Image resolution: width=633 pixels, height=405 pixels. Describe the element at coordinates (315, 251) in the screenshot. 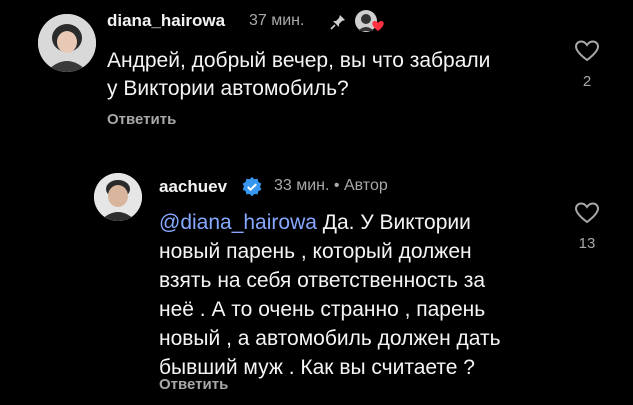

I see `comment-text-line: новый парень , который должен` at that location.